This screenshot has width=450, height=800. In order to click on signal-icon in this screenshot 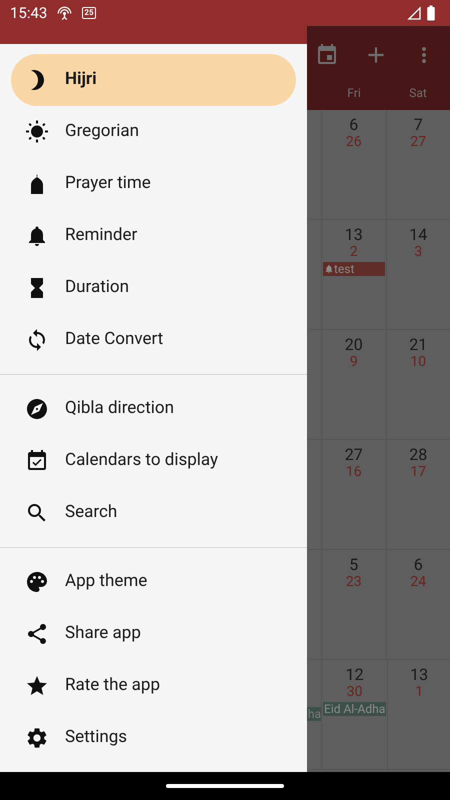, I will do `click(414, 13)`.